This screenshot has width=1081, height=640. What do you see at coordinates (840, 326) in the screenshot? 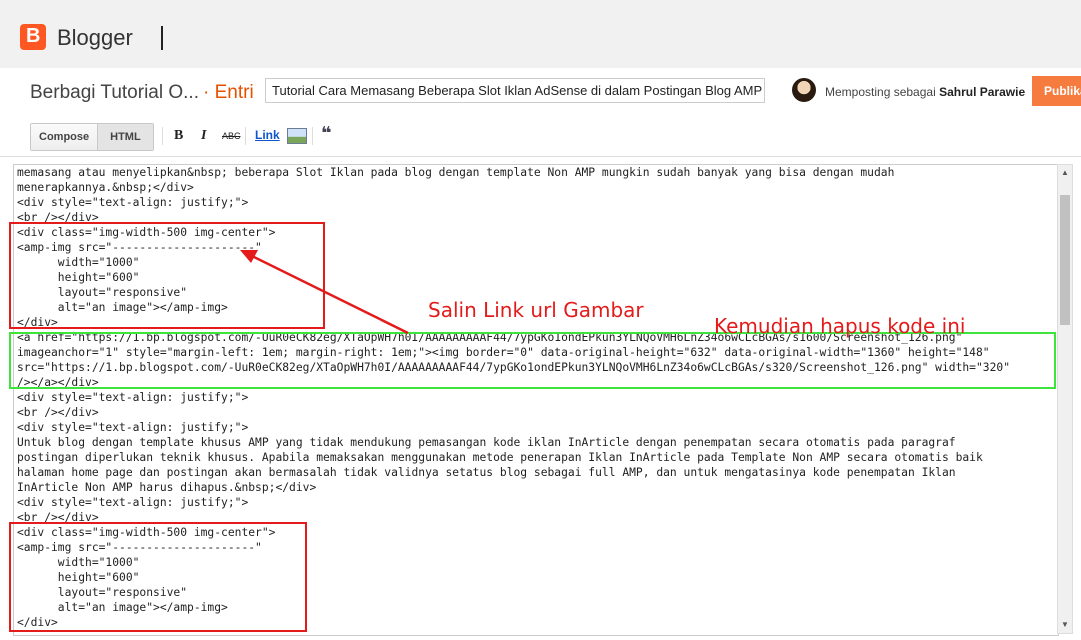
I see `annotation-delete-code: Kemudian hapus kode ini` at bounding box center [840, 326].